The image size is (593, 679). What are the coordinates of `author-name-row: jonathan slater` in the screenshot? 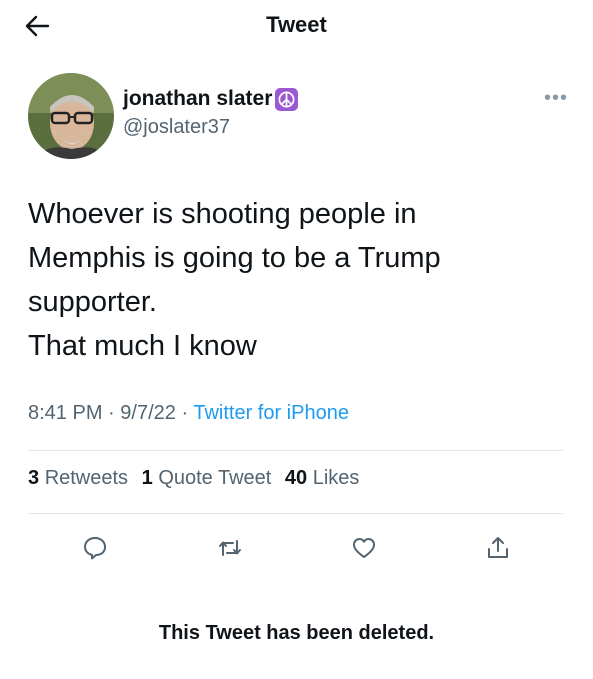 It's located at (211, 99).